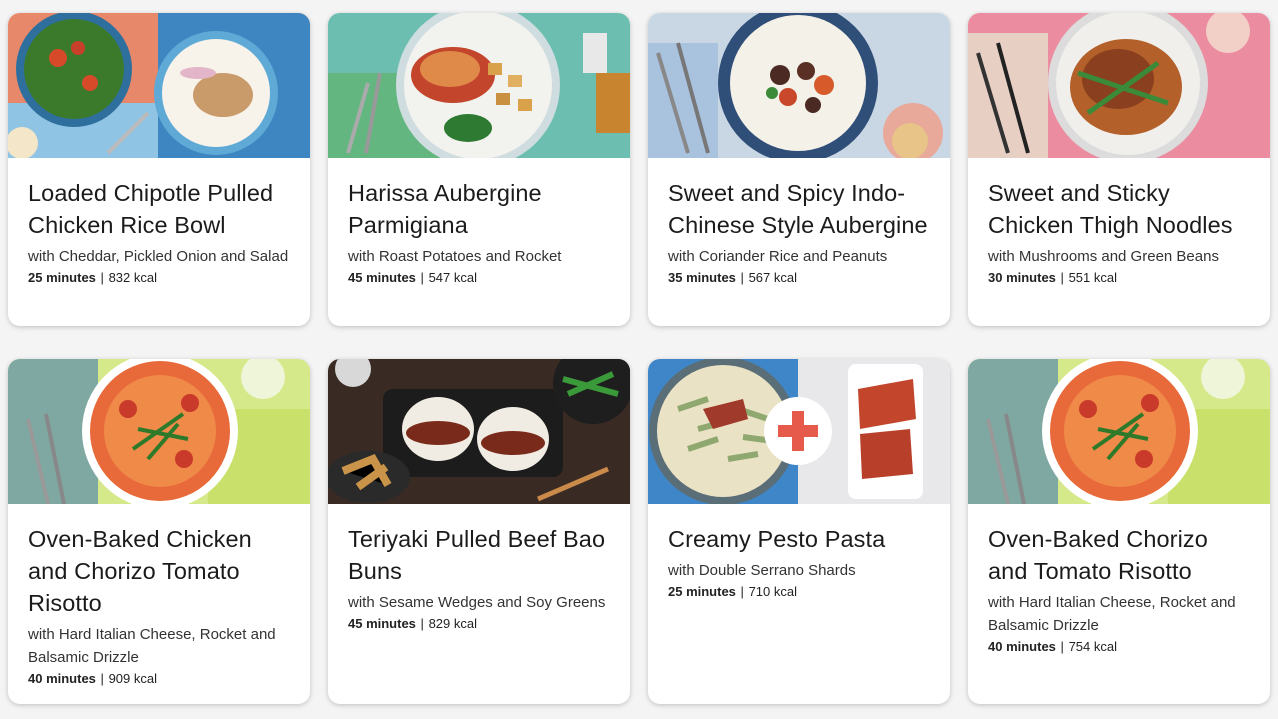 This screenshot has height=719, width=1278. I want to click on recipe-title: Creamy Pesto Pasta, so click(777, 539).